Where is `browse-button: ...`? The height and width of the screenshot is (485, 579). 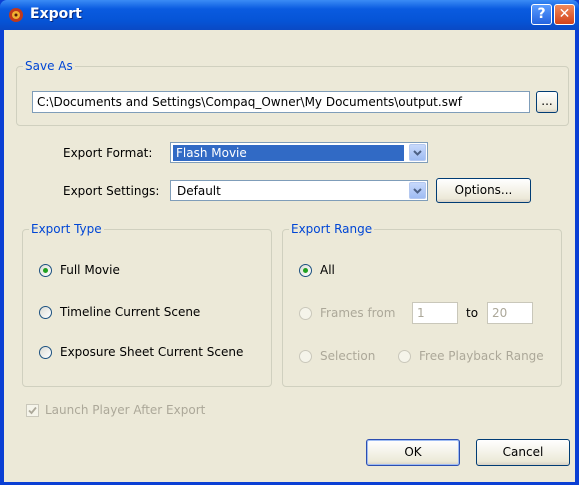
browse-button: ... is located at coordinates (547, 102).